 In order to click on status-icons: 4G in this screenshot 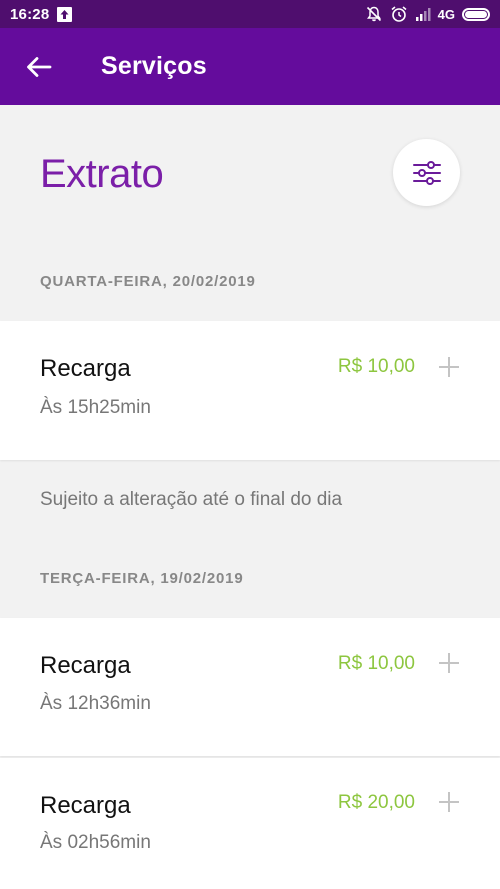, I will do `click(427, 14)`.